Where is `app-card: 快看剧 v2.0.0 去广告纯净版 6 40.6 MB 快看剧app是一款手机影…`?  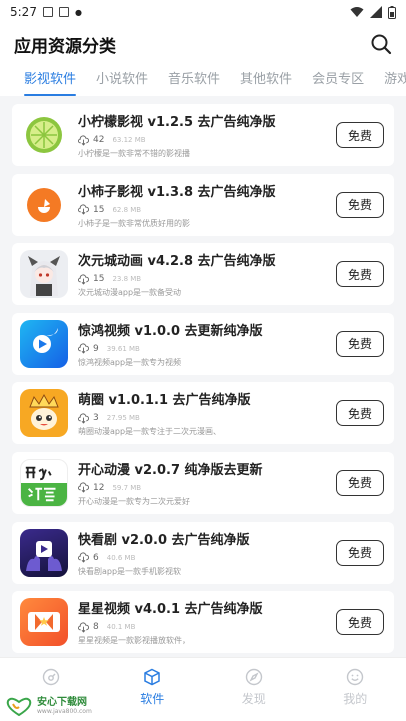 app-card: 快看剧 v2.0.0 去广告纯净版 6 40.6 MB 快看剧app是一款手机影… is located at coordinates (203, 552).